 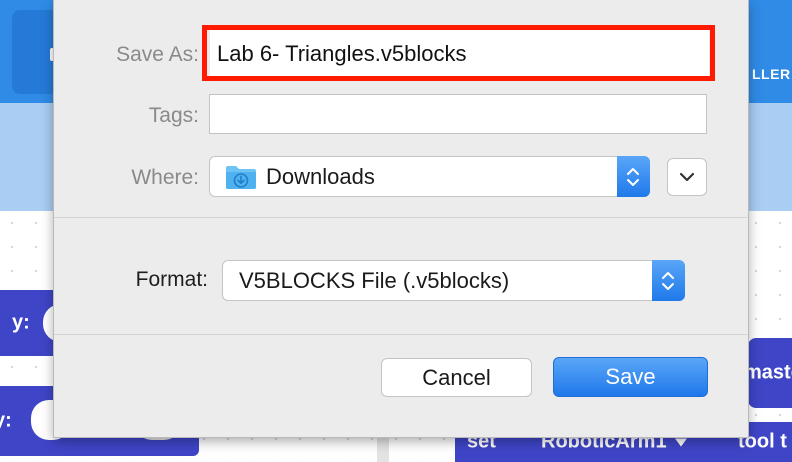 What do you see at coordinates (173, 115) in the screenshot?
I see `tags-label: Tags:` at bounding box center [173, 115].